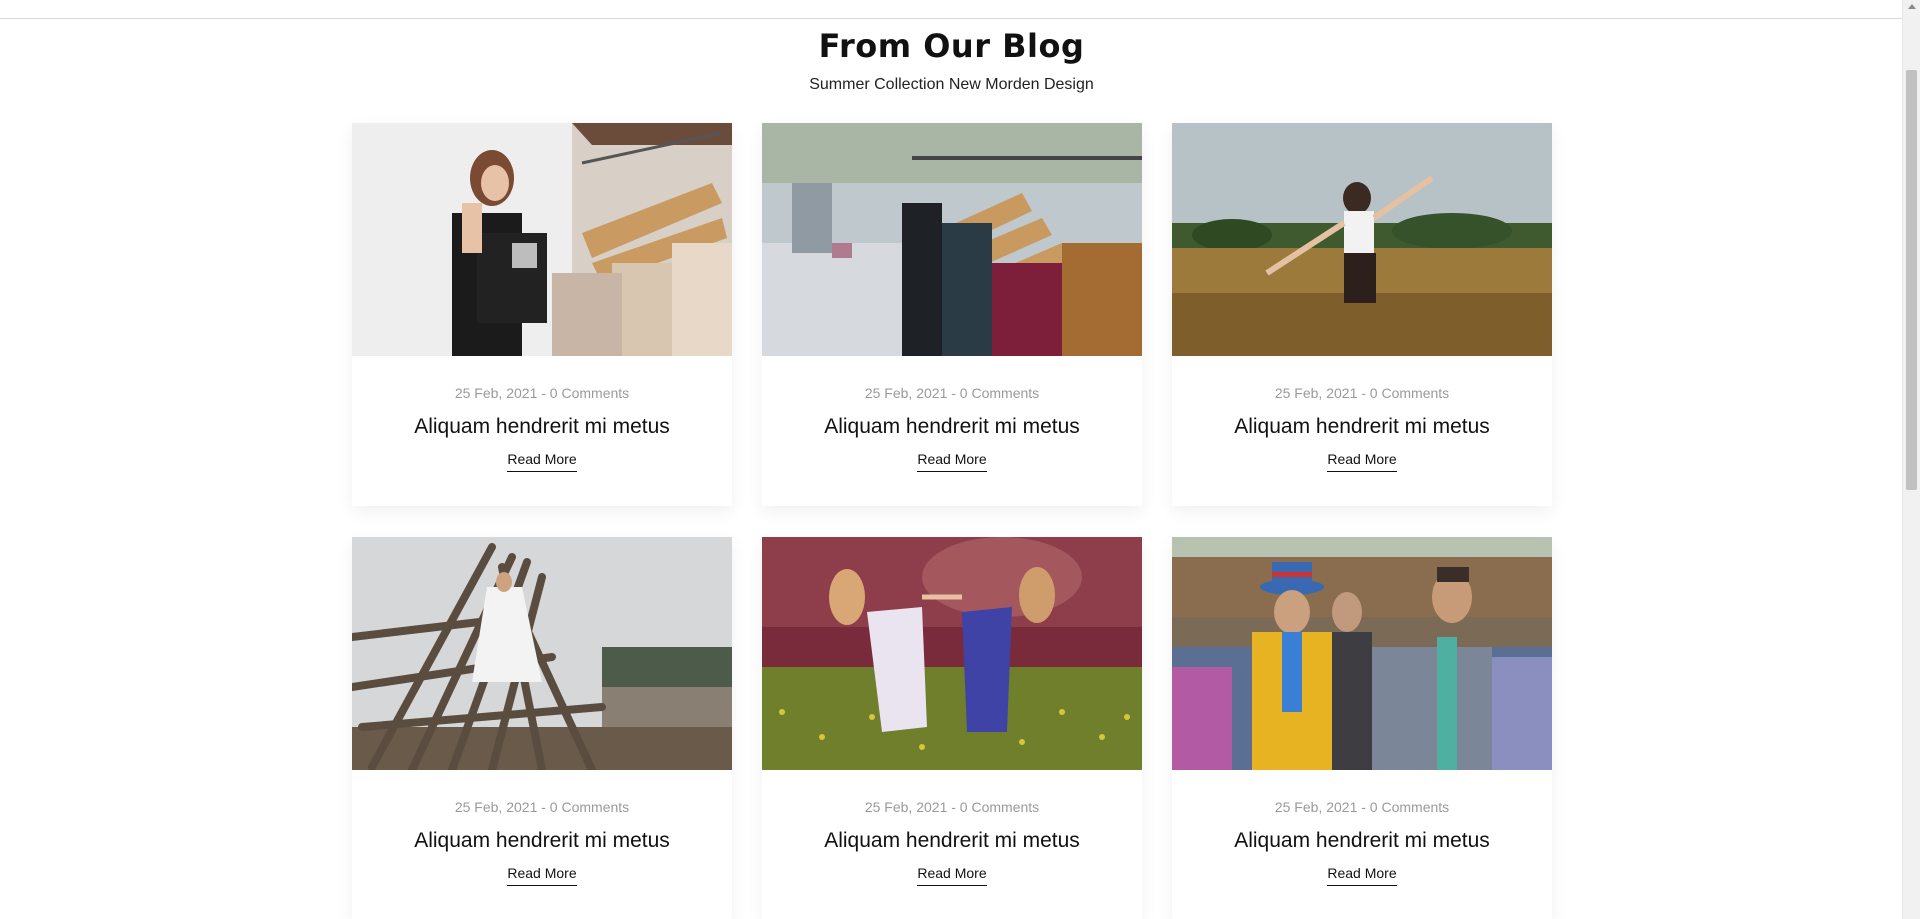 Image resolution: width=1920 pixels, height=919 pixels. What do you see at coordinates (952, 653) in the screenshot?
I see `blog-image-two-women-meadow` at bounding box center [952, 653].